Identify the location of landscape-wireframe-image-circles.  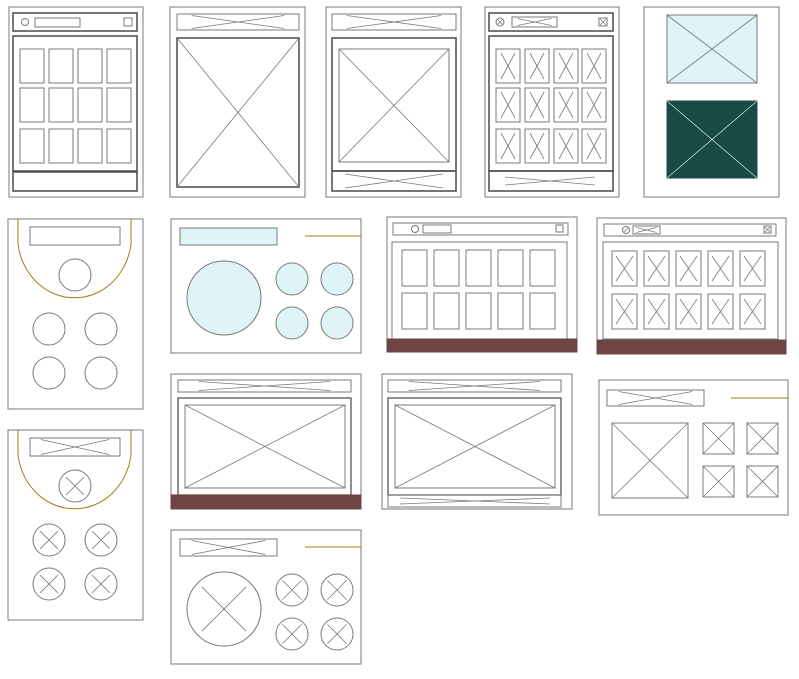
(266, 597).